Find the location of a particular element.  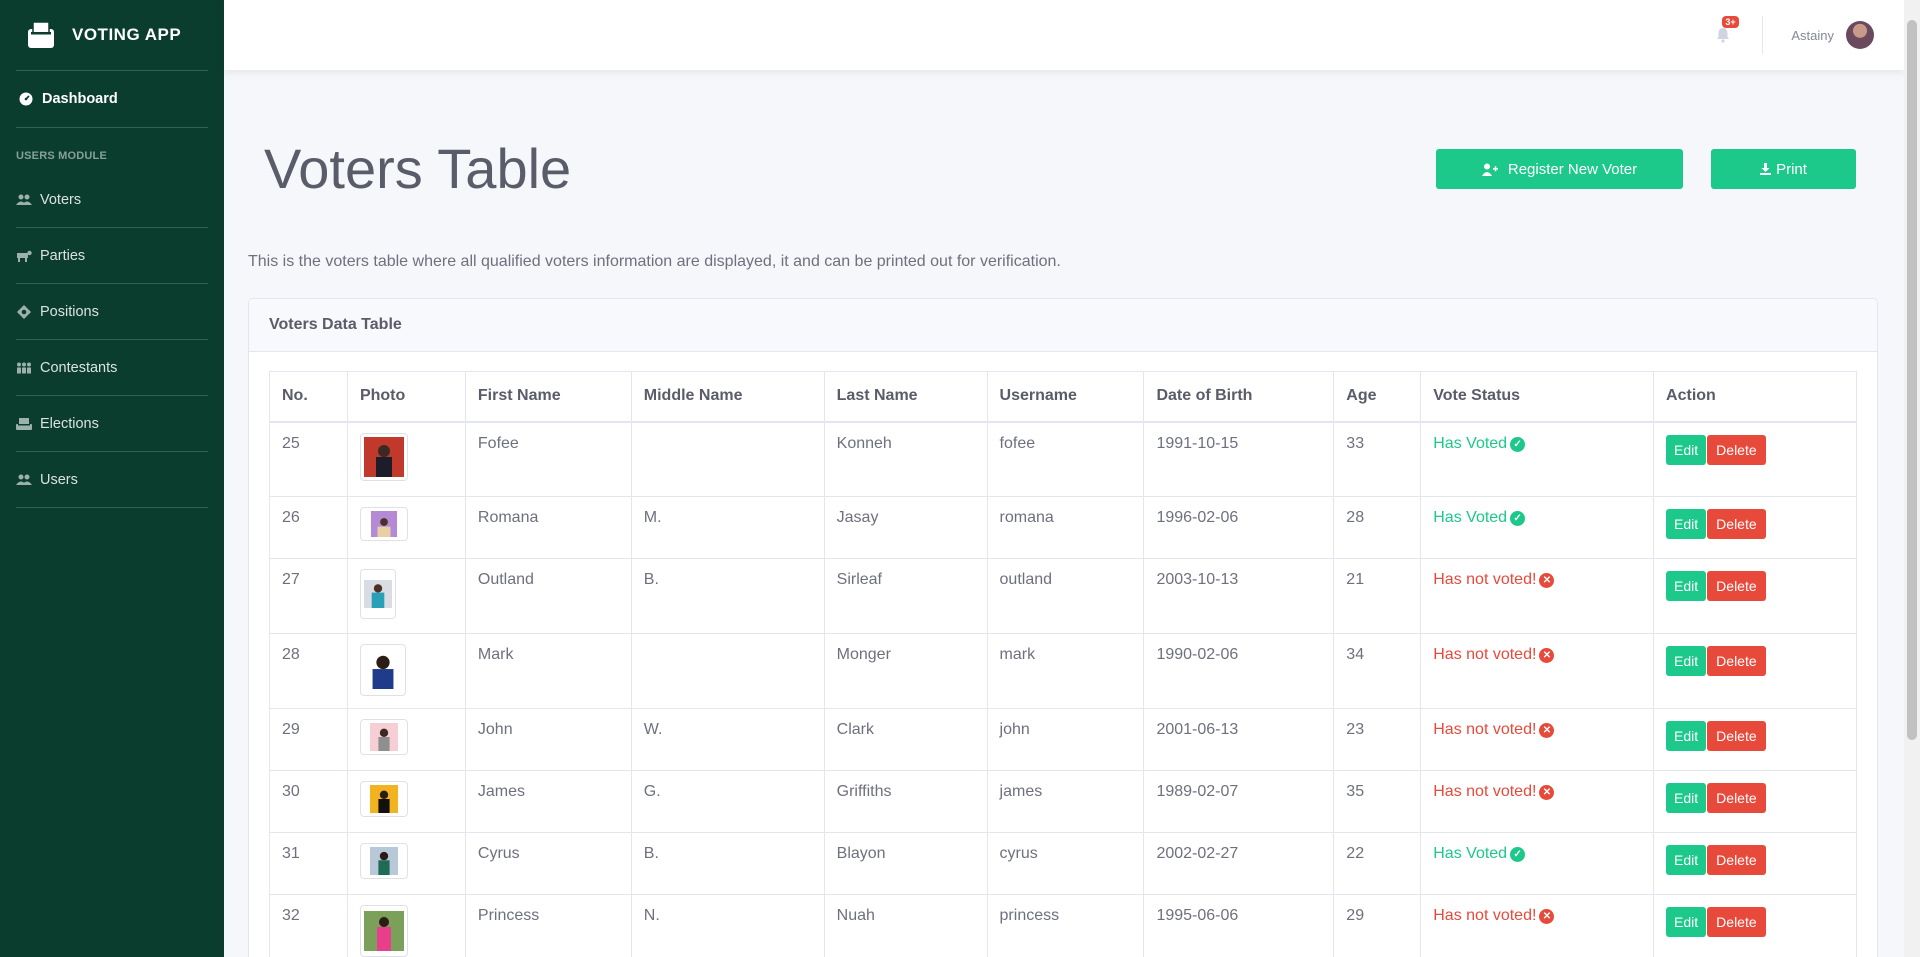

sidebar-item-contestants: Contestants is located at coordinates (112, 368).